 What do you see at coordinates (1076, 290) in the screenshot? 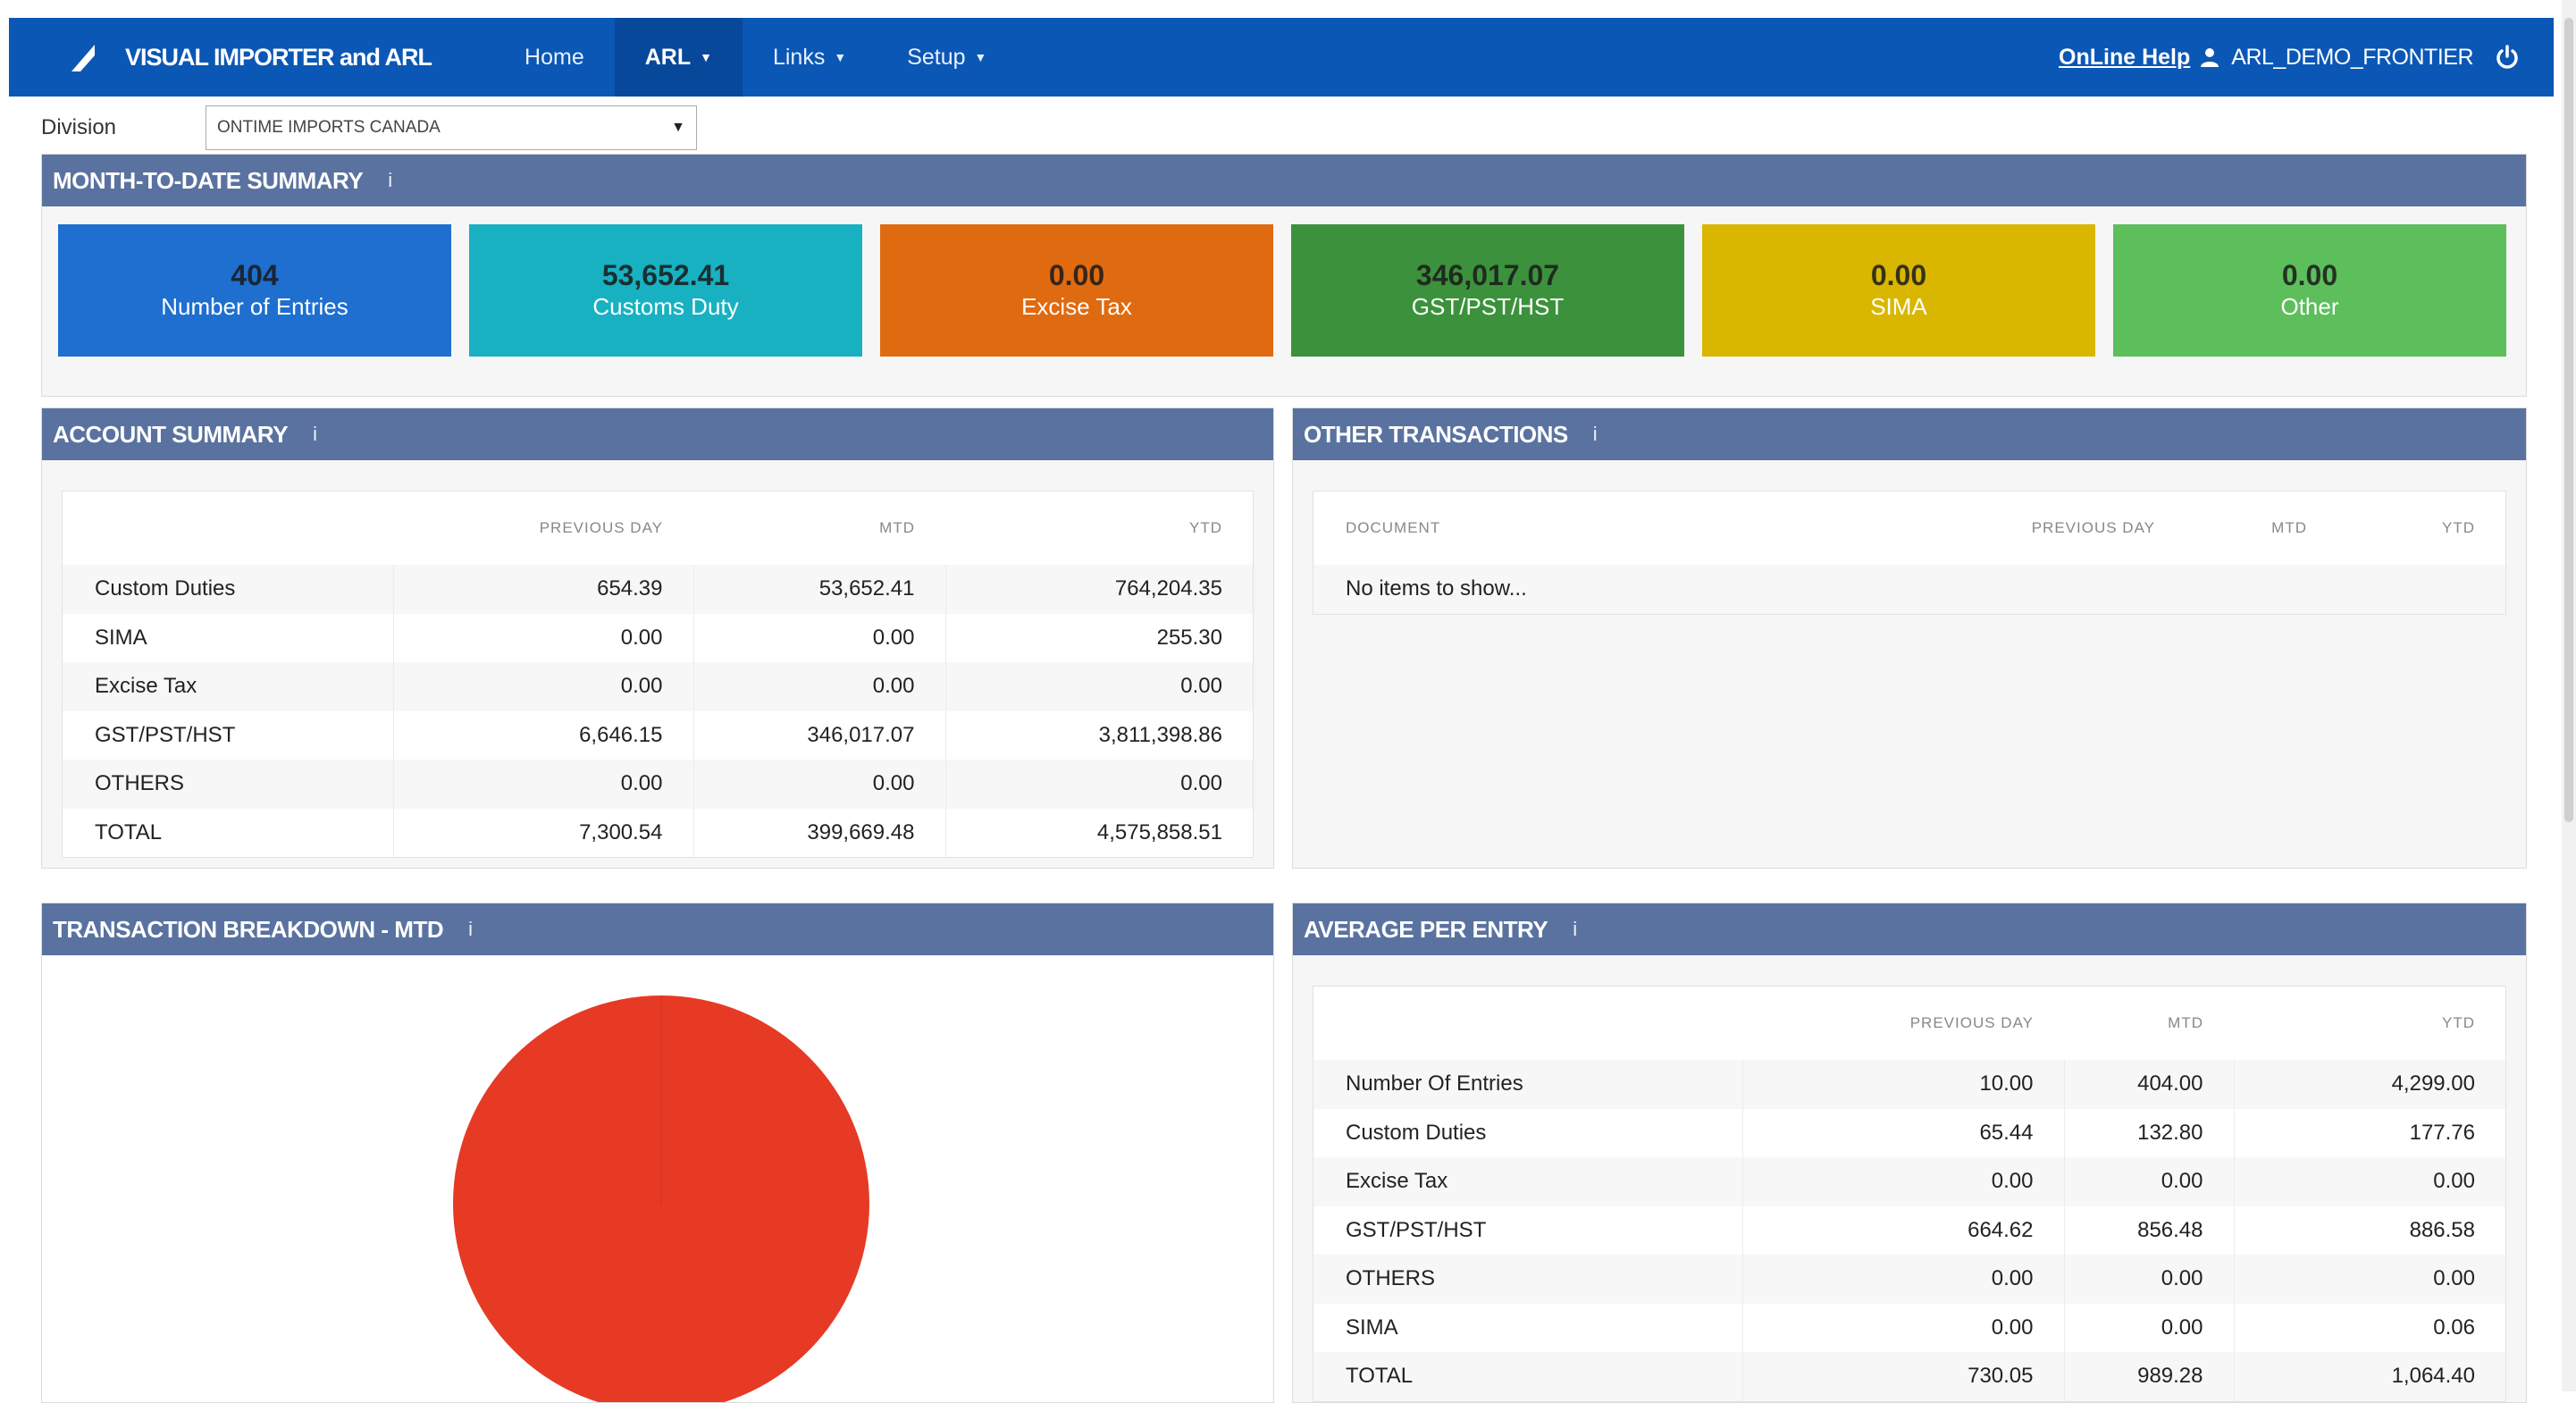
I see `tile-excise-tax: 0.00 Excise Tax` at bounding box center [1076, 290].